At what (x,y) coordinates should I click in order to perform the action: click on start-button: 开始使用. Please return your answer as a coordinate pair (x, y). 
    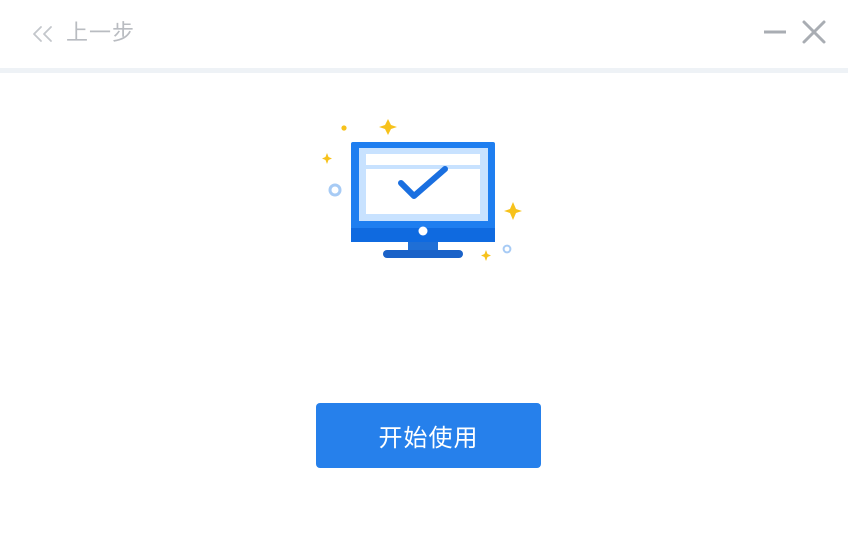
    Looking at the image, I should click on (428, 435).